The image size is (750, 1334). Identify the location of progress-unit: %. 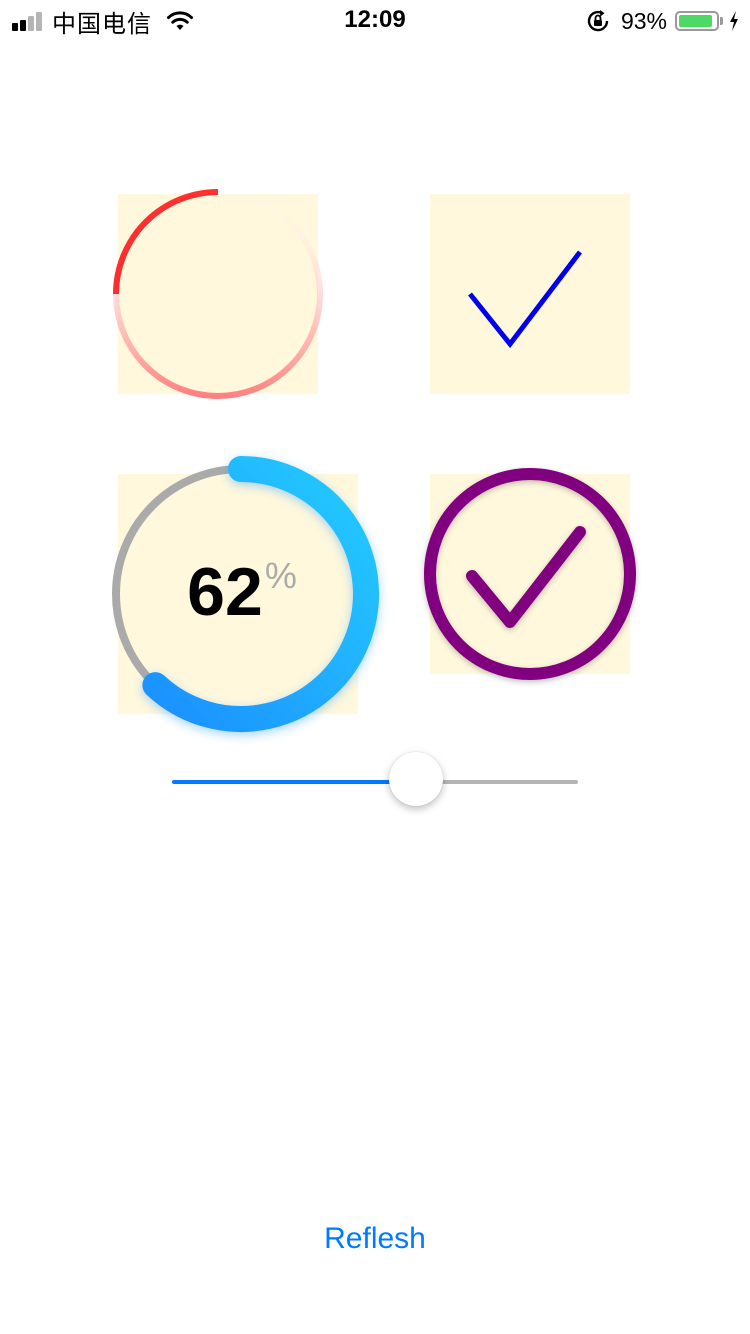
(280, 575).